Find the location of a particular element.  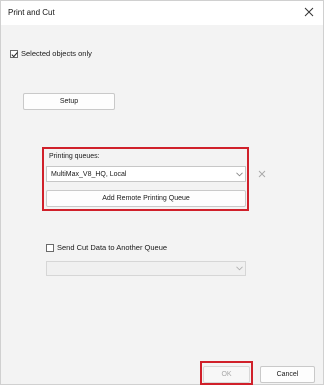

selected-only-label: Selected objects only is located at coordinates (56, 53).